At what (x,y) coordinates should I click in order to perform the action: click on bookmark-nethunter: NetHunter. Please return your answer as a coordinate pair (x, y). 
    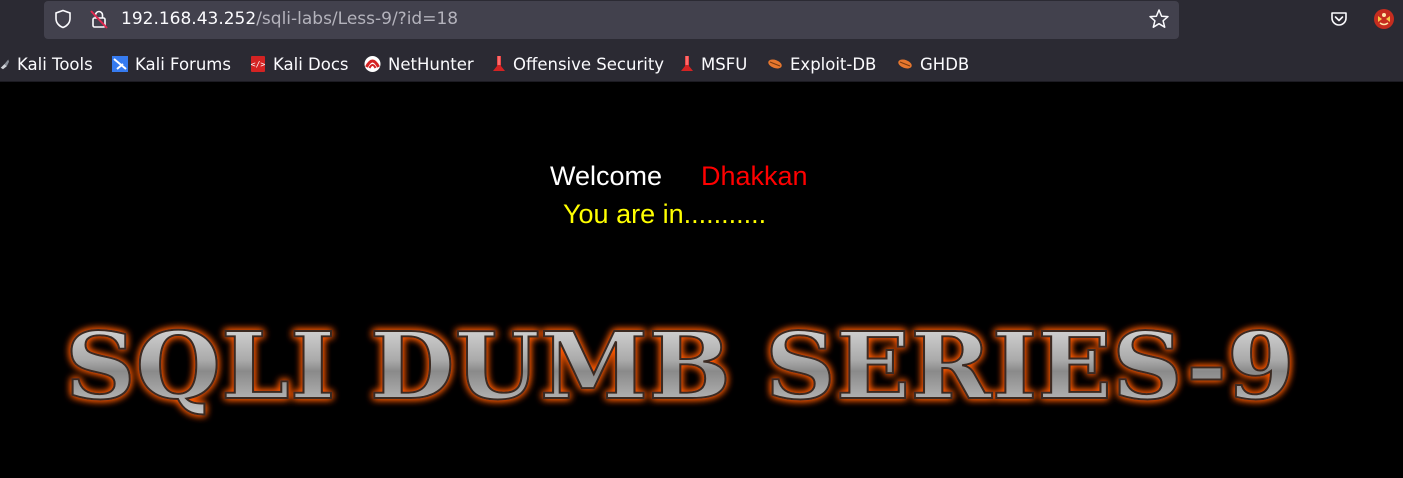
    Looking at the image, I should click on (418, 64).